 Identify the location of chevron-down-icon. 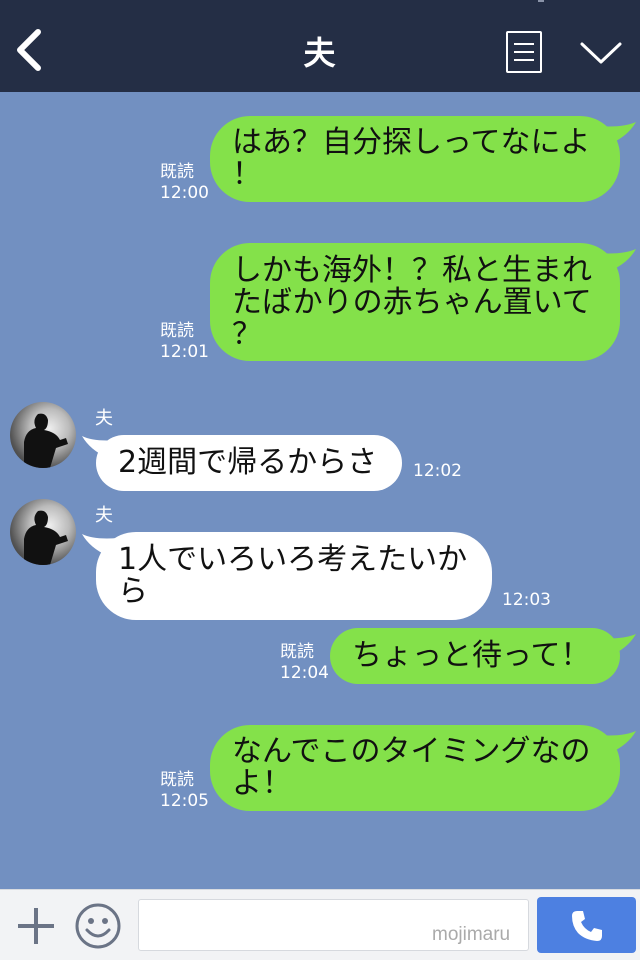
(601, 53).